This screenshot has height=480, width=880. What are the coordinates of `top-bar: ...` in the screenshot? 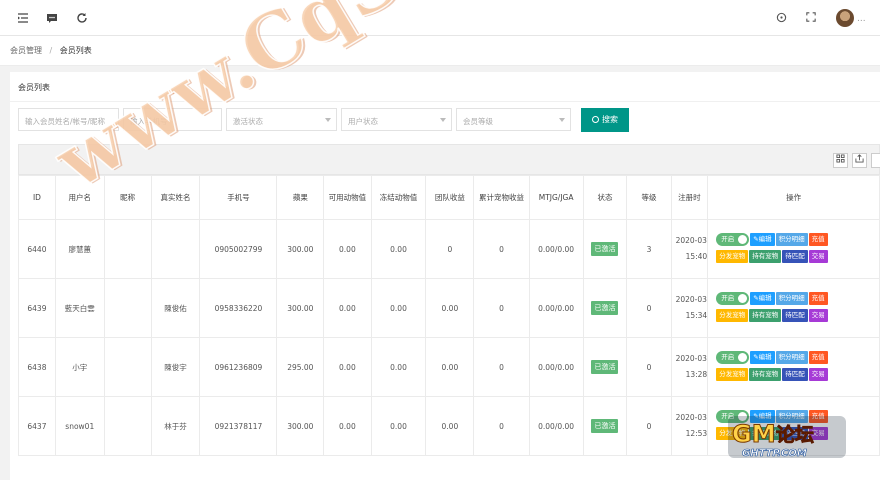 It's located at (440, 18).